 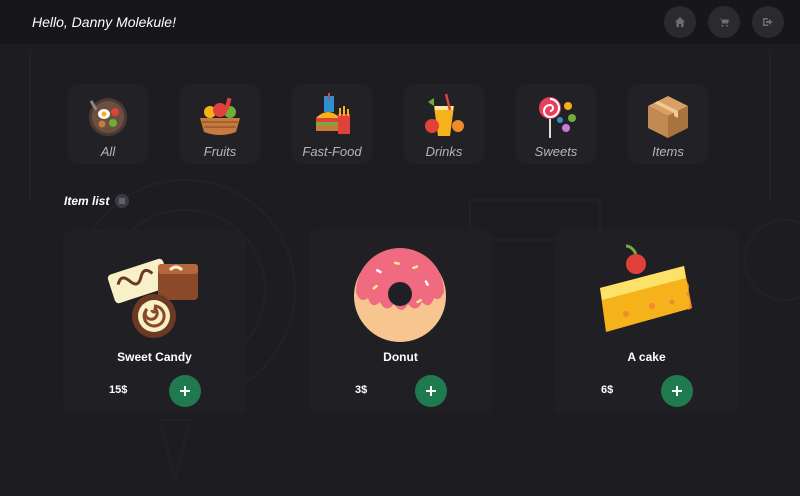 I want to click on item-name: A cake, so click(x=646, y=357).